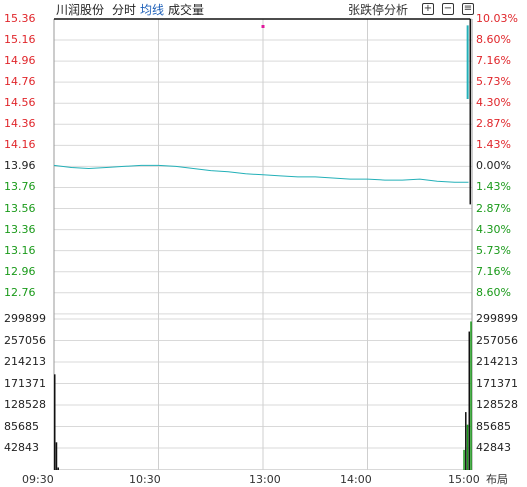  Describe the element at coordinates (20, 61) in the screenshot. I see `price-tick-label: 14.96` at that location.